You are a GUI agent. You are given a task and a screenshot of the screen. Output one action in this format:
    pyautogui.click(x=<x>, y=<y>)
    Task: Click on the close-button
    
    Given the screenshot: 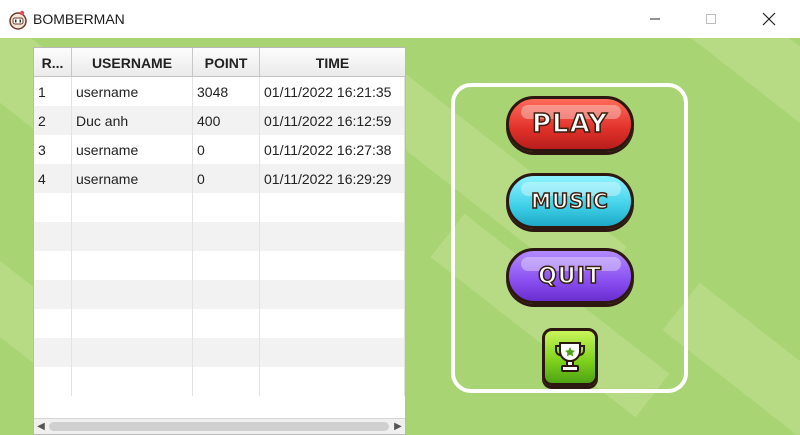 What is the action you would take?
    pyautogui.click(x=769, y=19)
    